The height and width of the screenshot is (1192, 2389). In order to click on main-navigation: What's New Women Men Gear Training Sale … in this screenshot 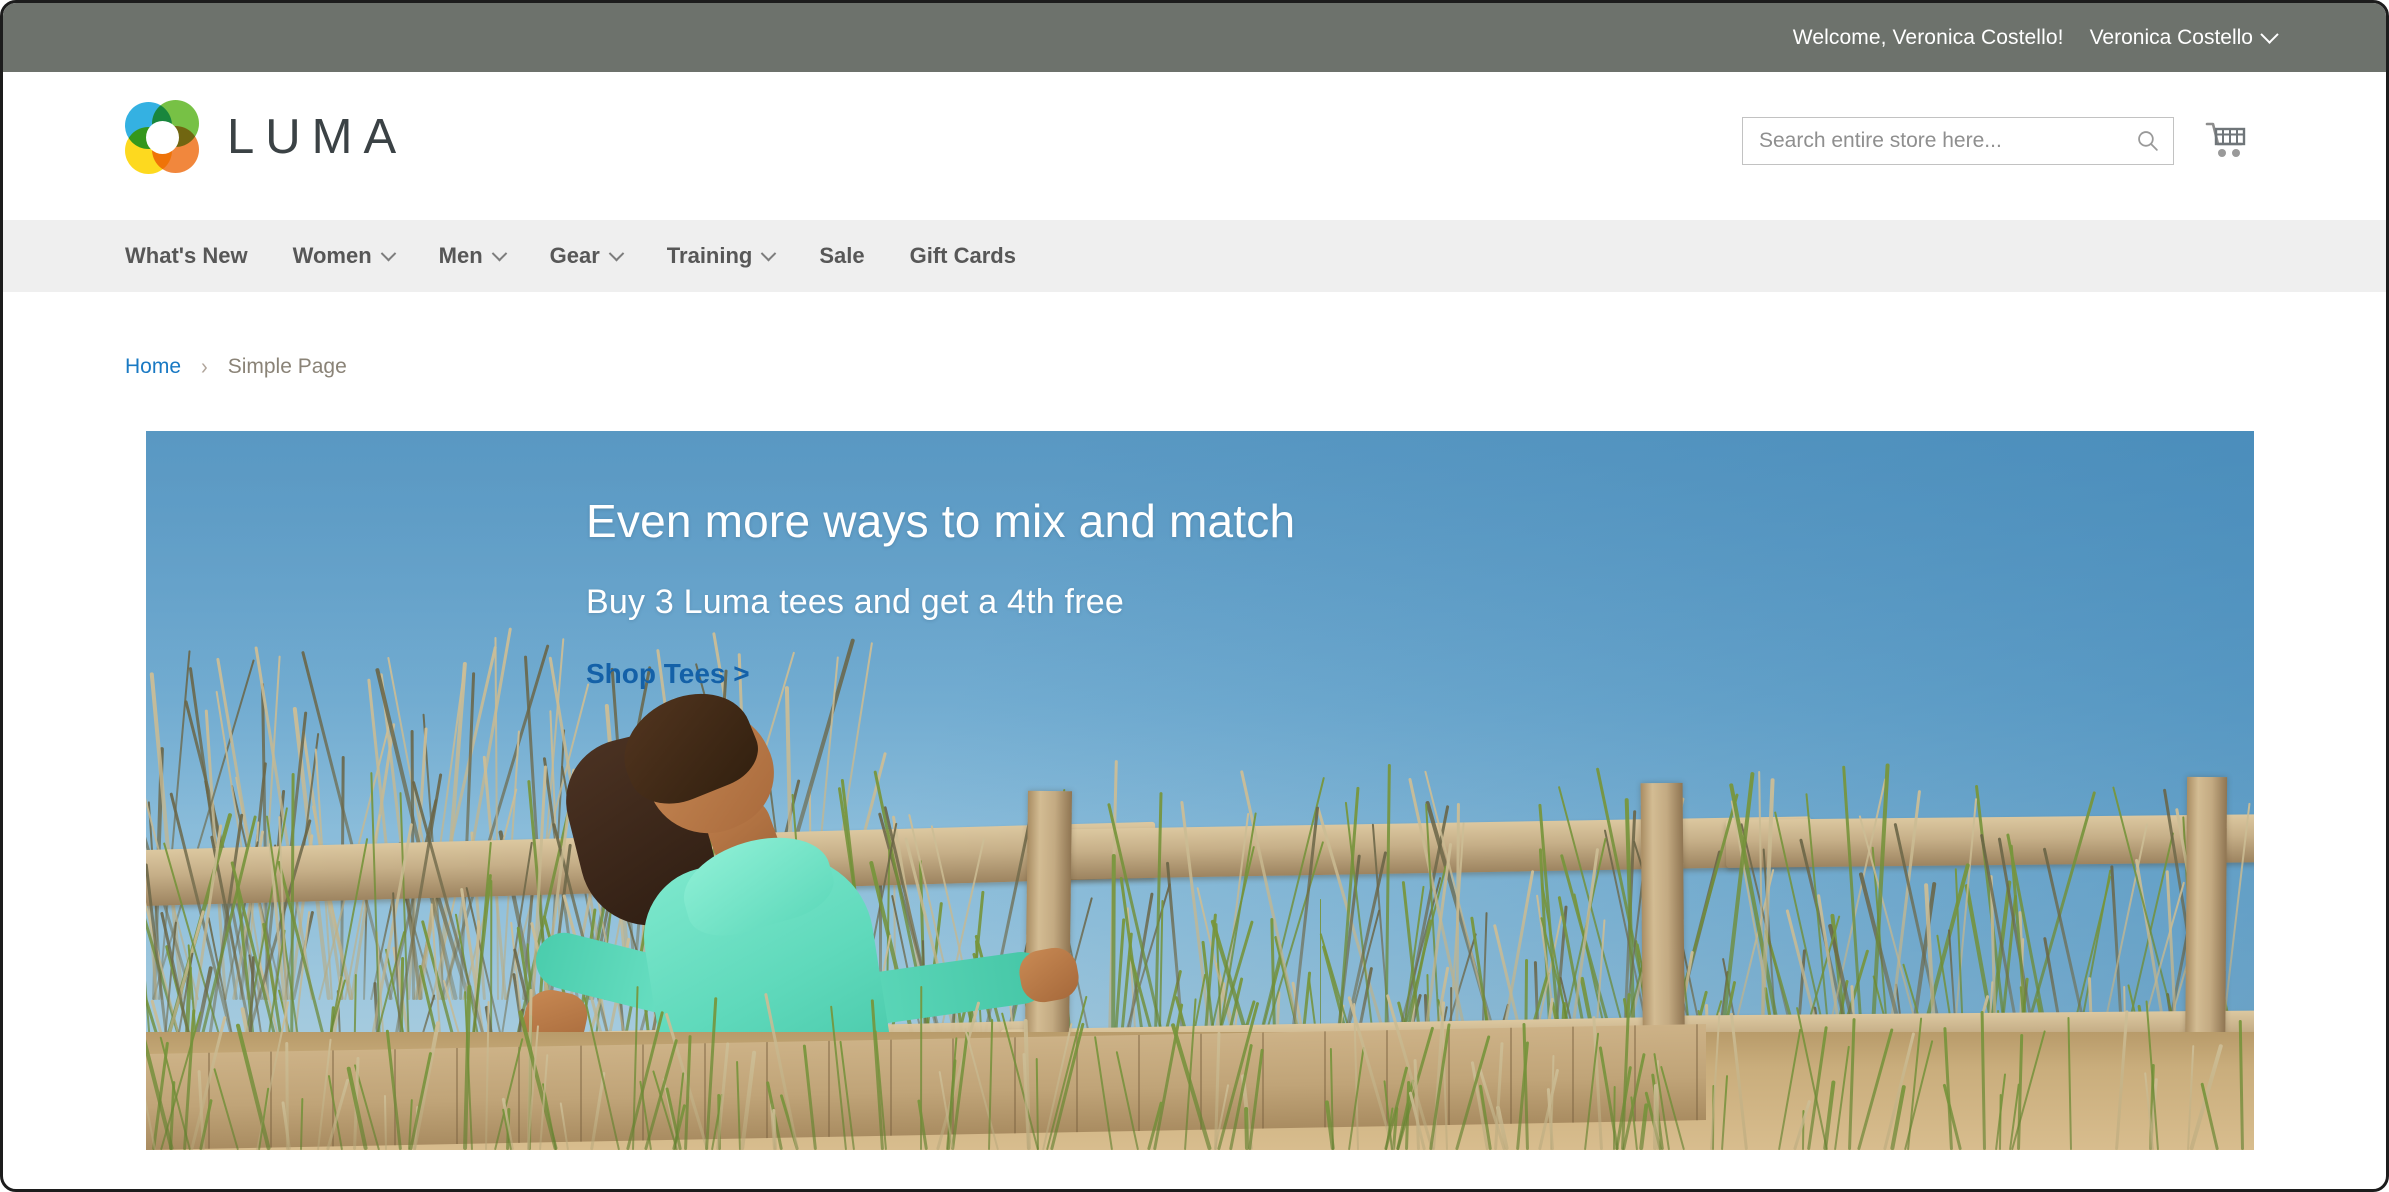, I will do `click(1194, 256)`.